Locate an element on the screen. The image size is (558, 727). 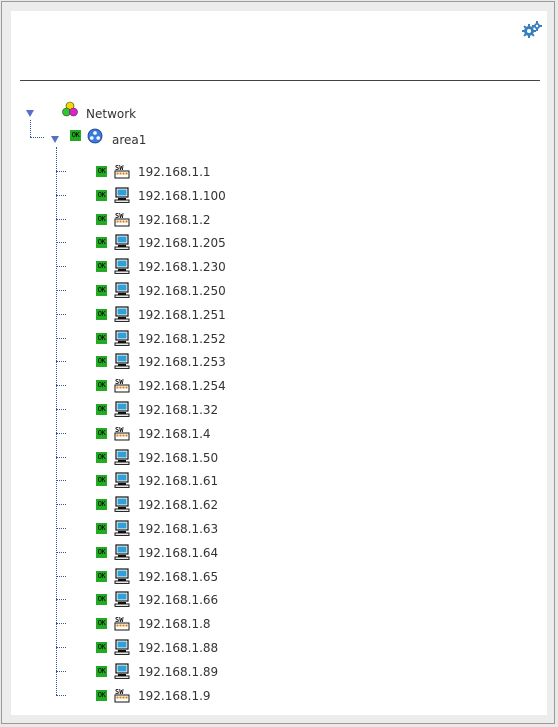
tree-device-label: 192.168.1.254 is located at coordinates (182, 386).